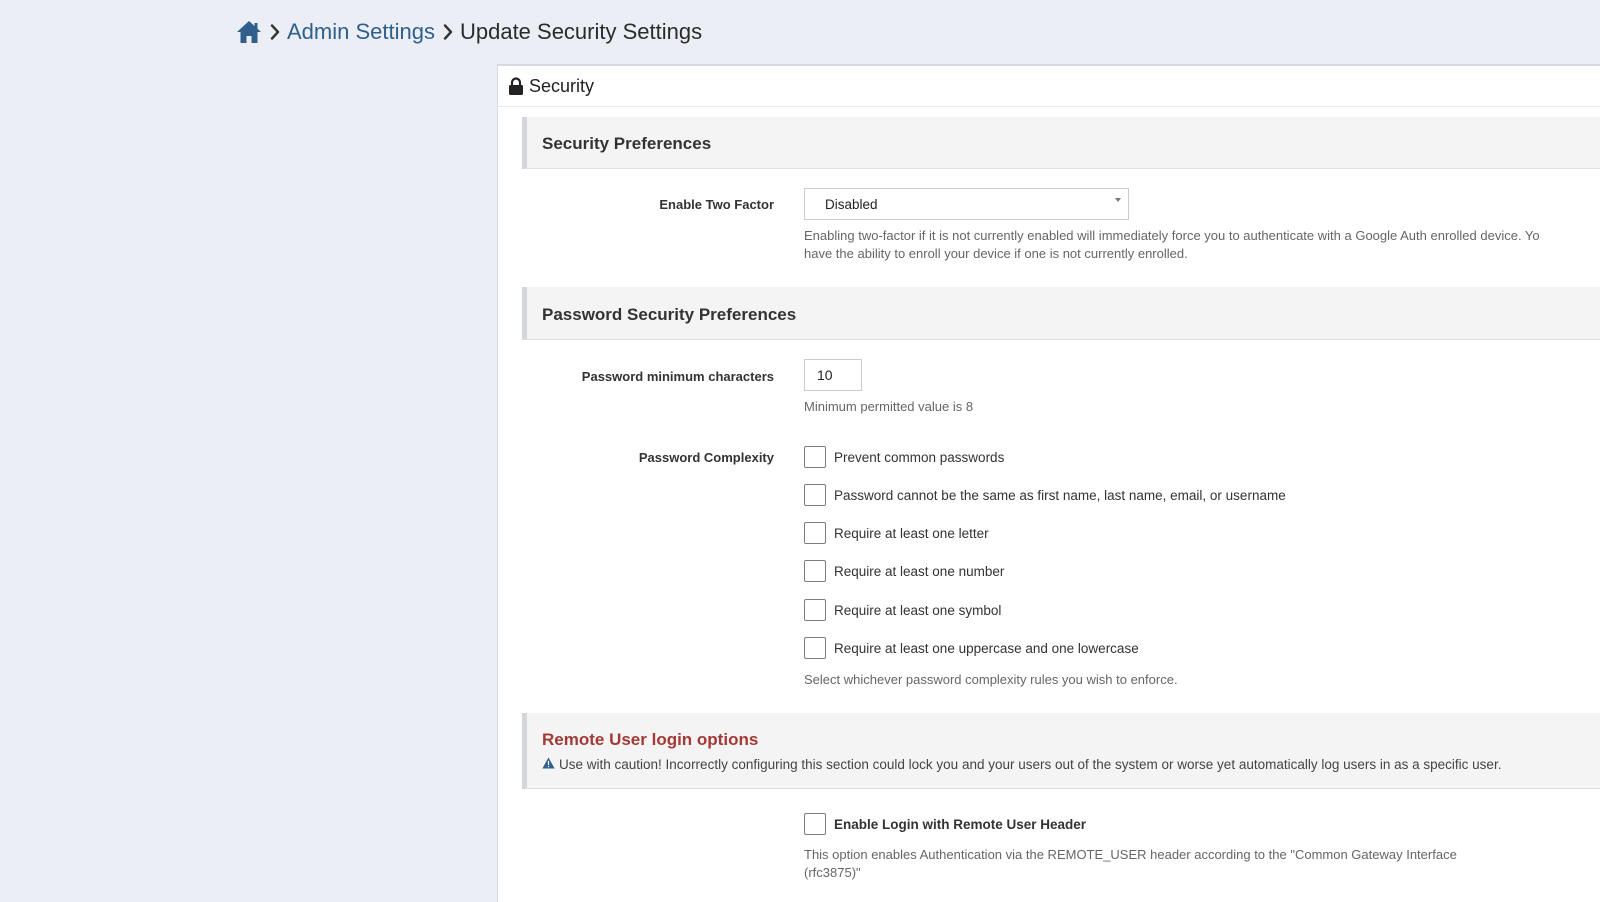 Image resolution: width=1600 pixels, height=902 pixels. I want to click on warning-icon, so click(550, 764).